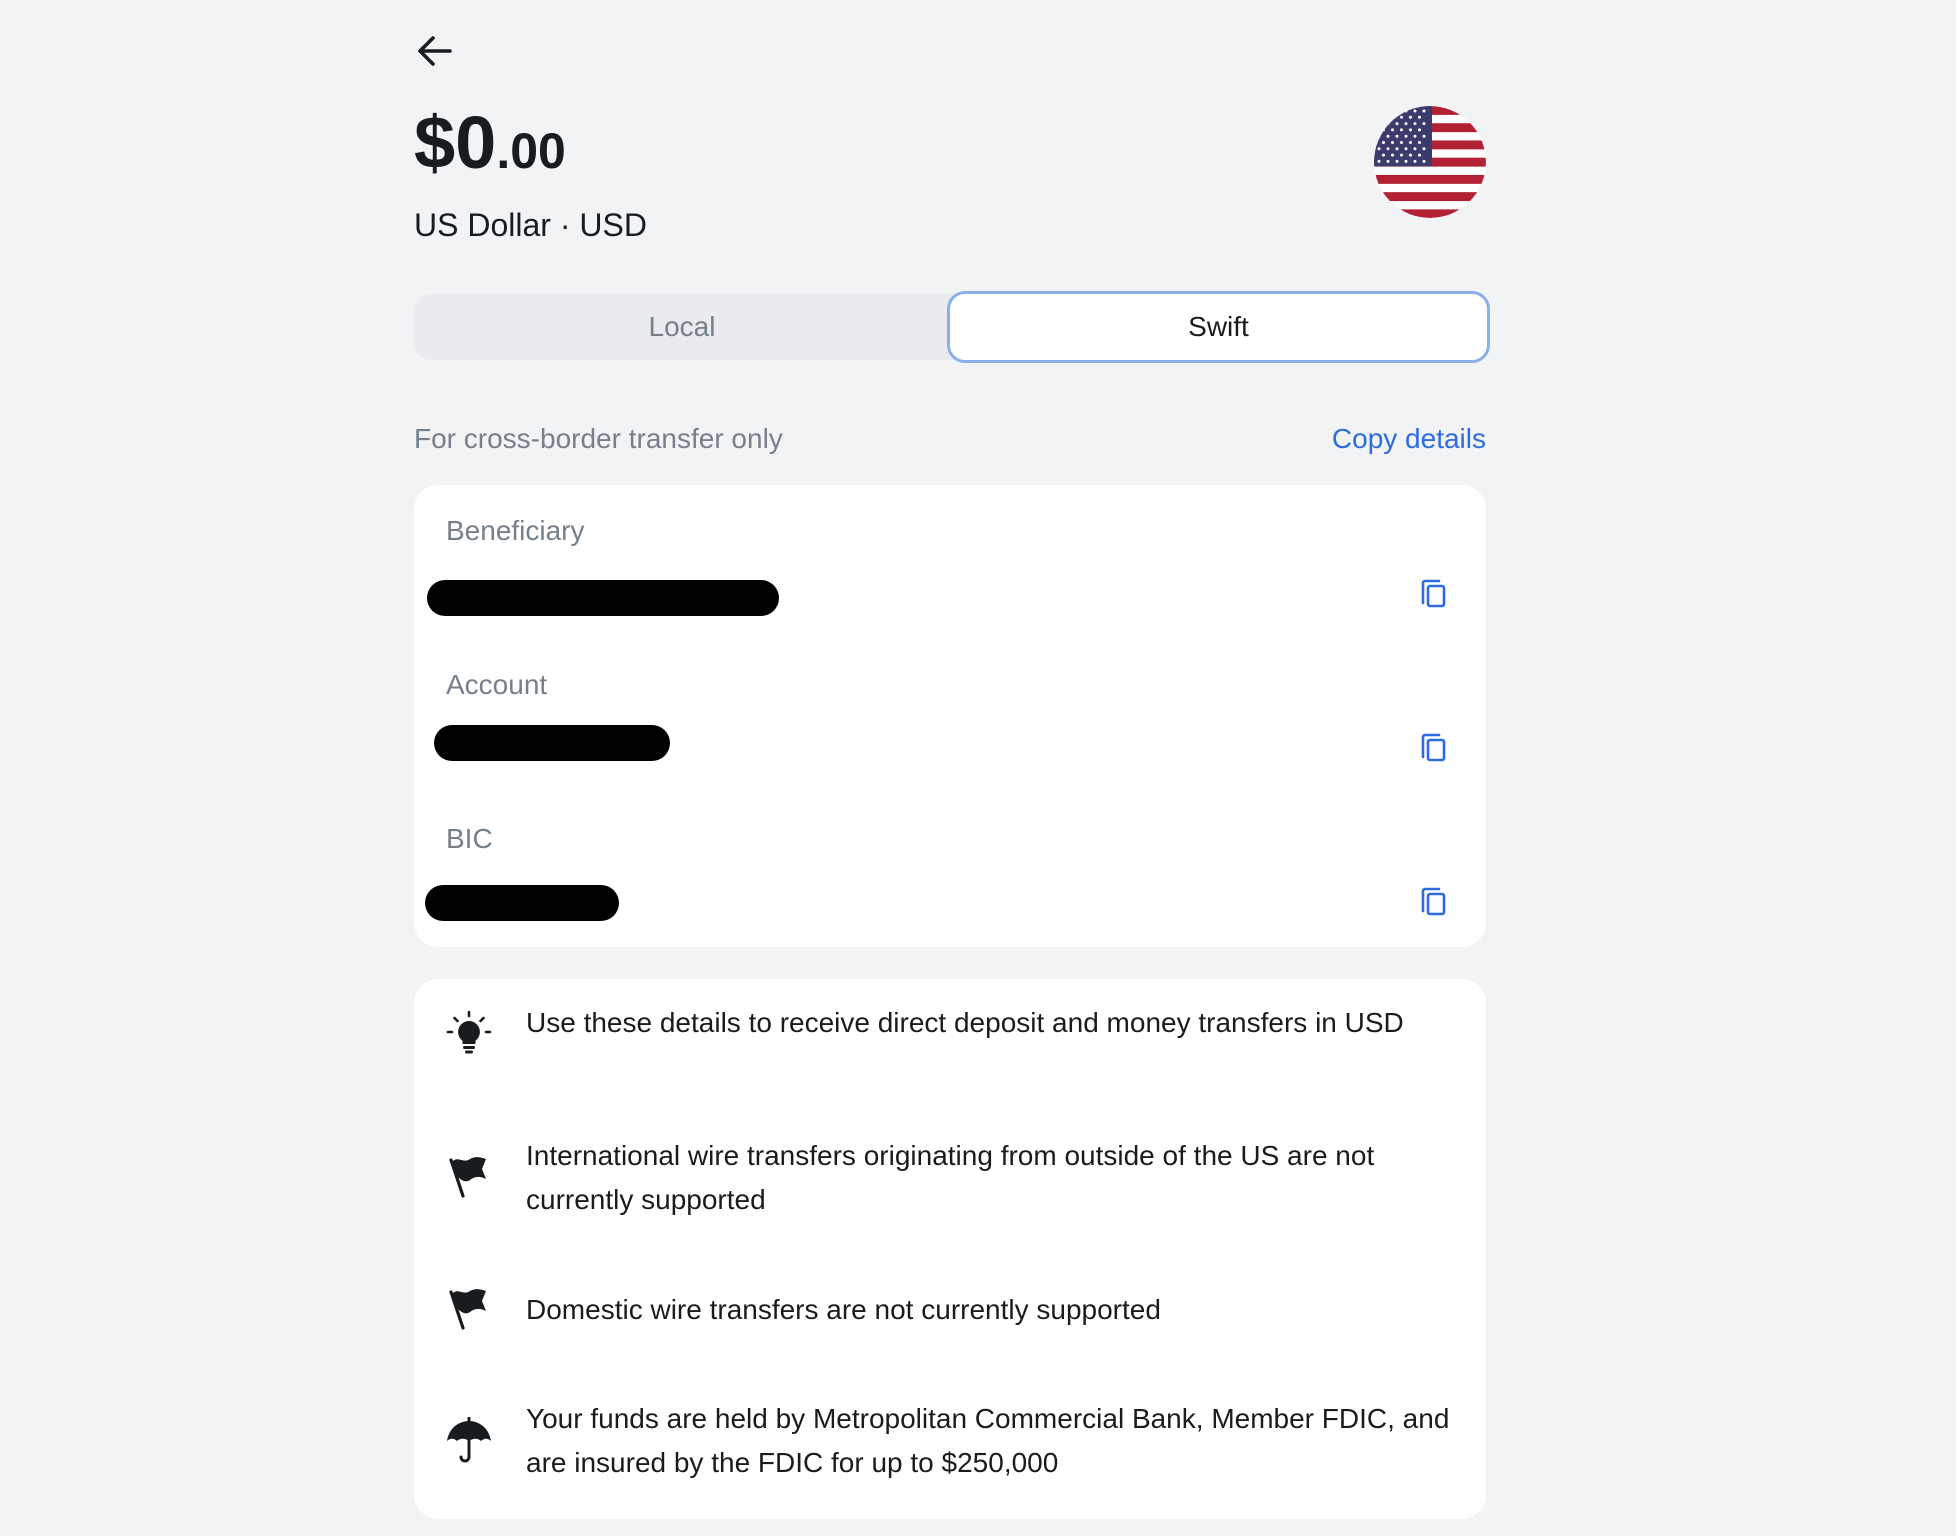 Image resolution: width=1956 pixels, height=1536 pixels. What do you see at coordinates (469, 1440) in the screenshot?
I see `umbrella-icon` at bounding box center [469, 1440].